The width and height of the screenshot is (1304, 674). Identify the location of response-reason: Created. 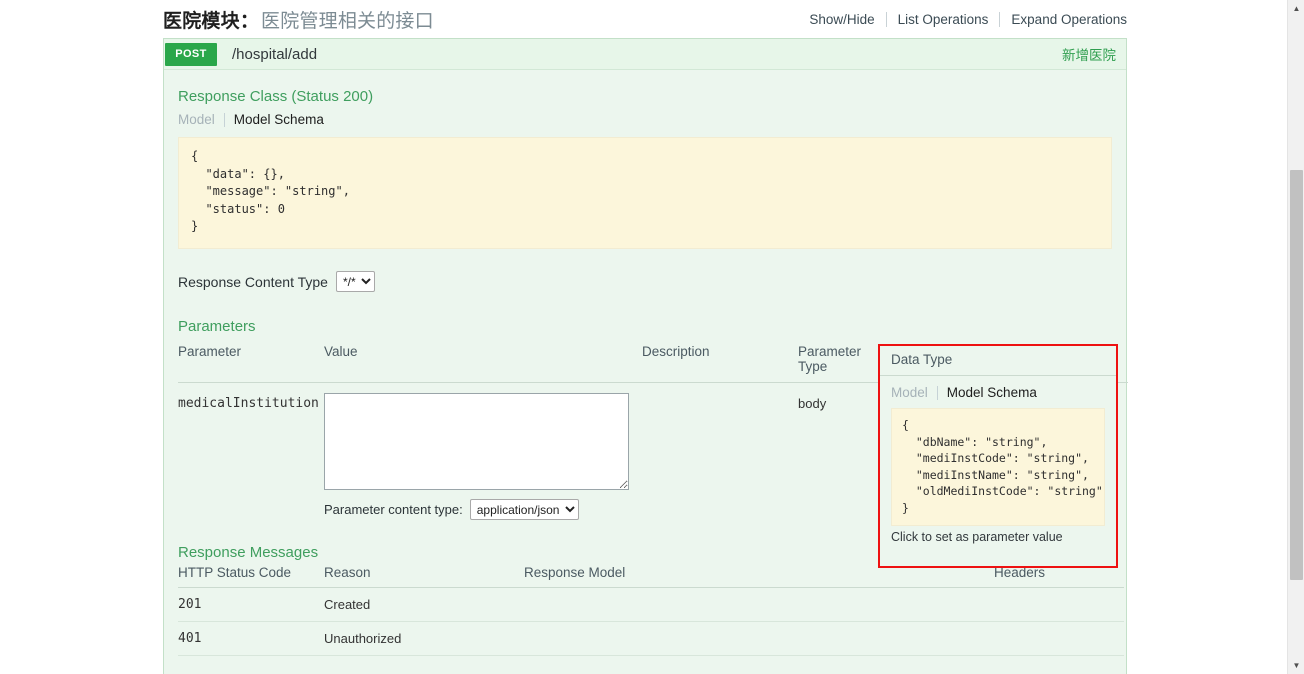
(424, 604).